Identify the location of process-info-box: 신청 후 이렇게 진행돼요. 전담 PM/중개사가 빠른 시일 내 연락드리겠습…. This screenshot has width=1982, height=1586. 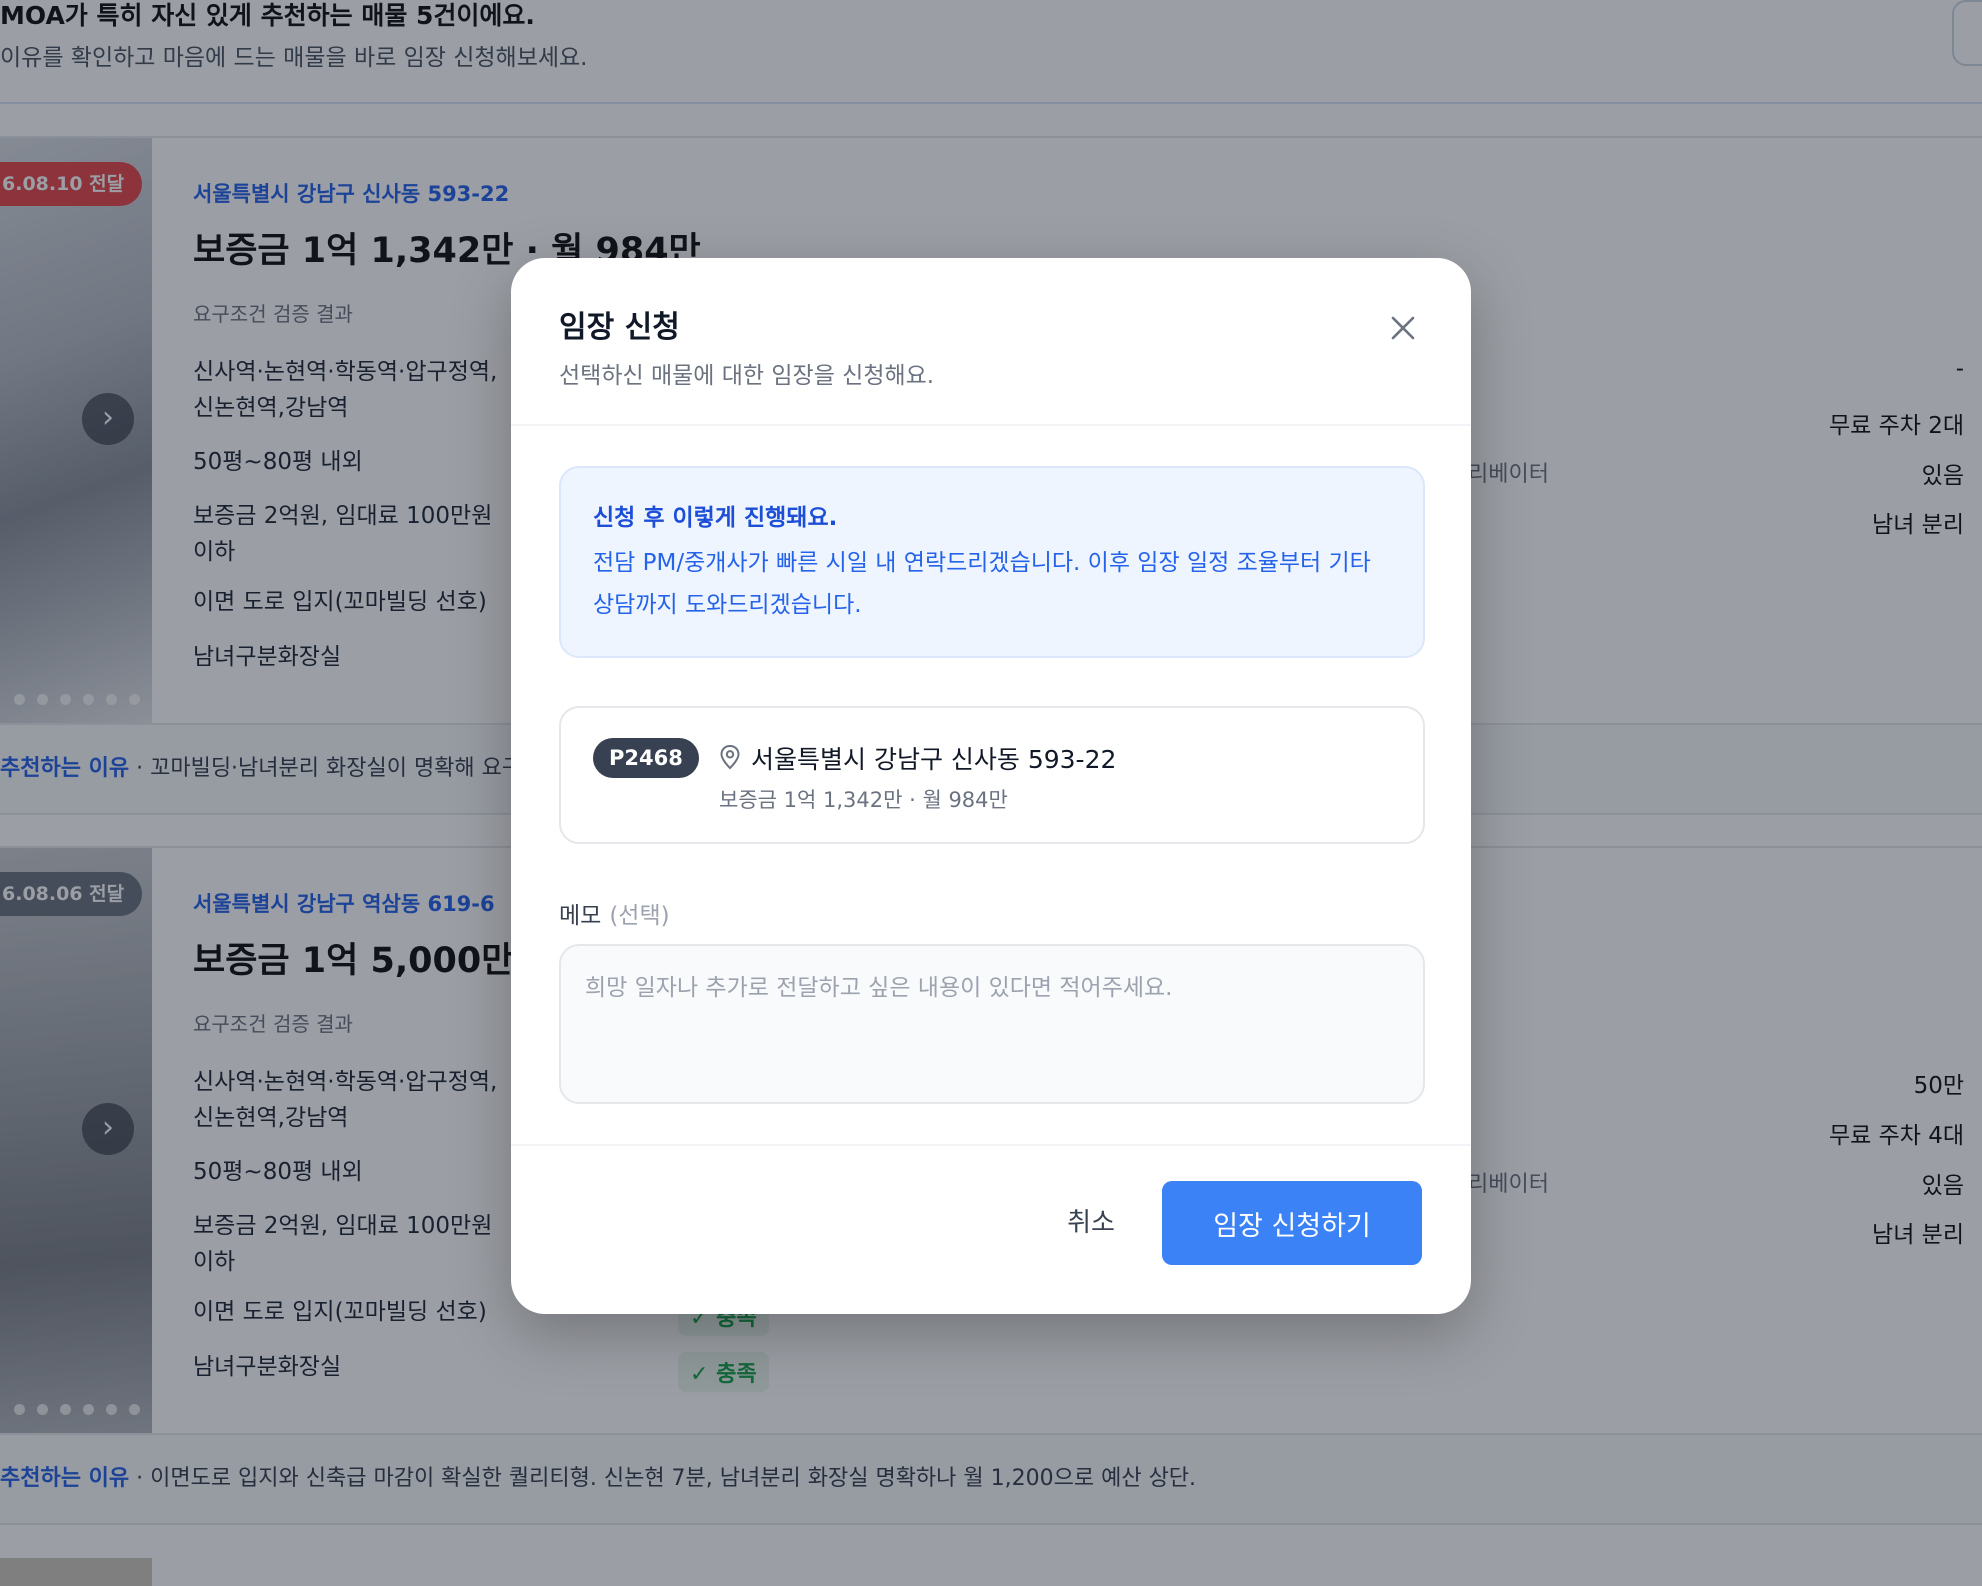
(992, 562).